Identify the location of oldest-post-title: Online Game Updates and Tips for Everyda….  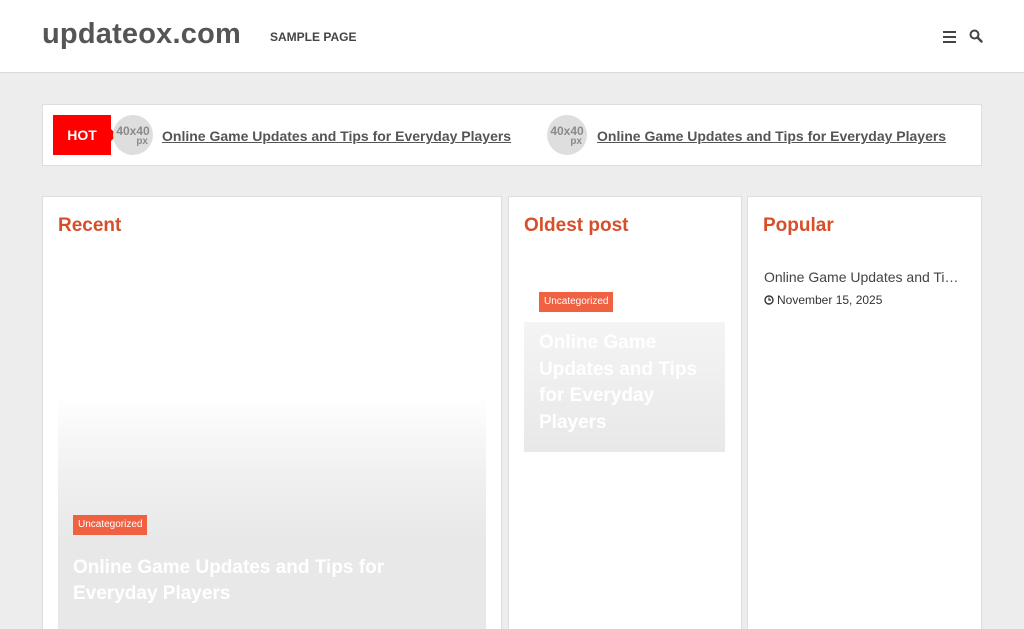
(629, 383).